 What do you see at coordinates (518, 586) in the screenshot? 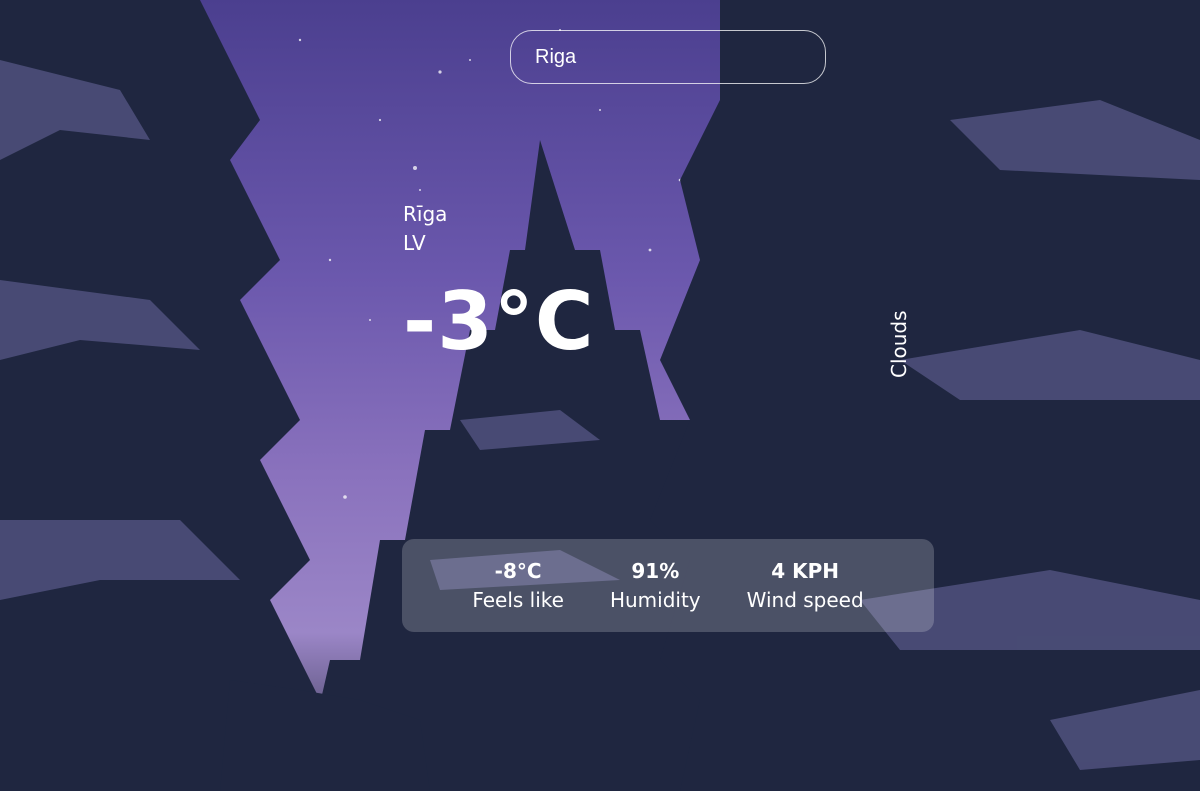
I see `stat-feels-like: -8°C Feels like` at bounding box center [518, 586].